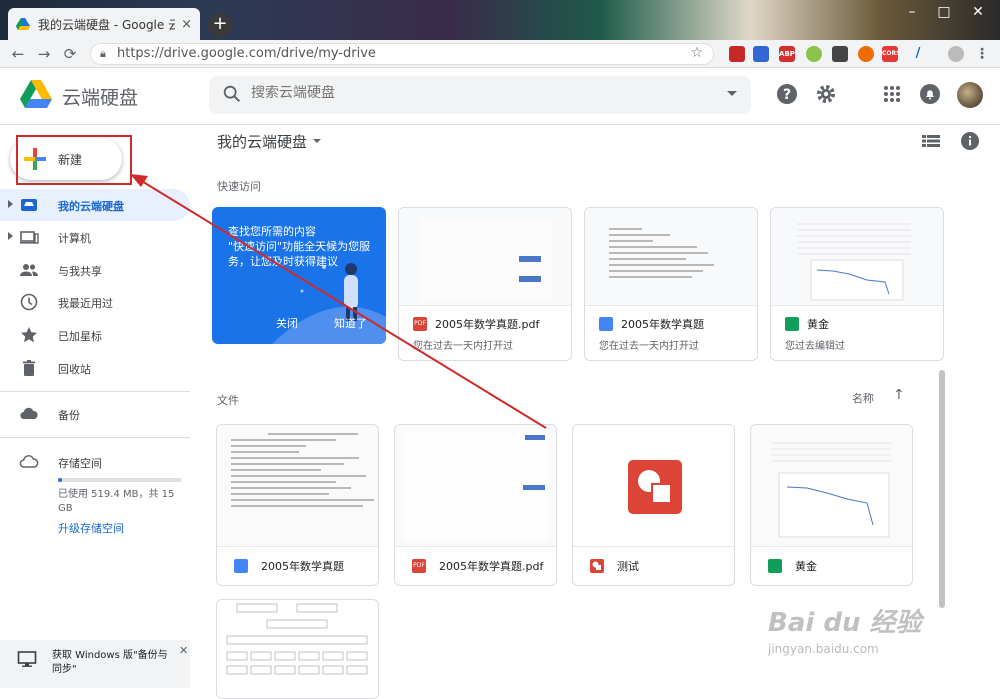  What do you see at coordinates (220, 25) in the screenshot?
I see `new-tab-button: +` at bounding box center [220, 25].